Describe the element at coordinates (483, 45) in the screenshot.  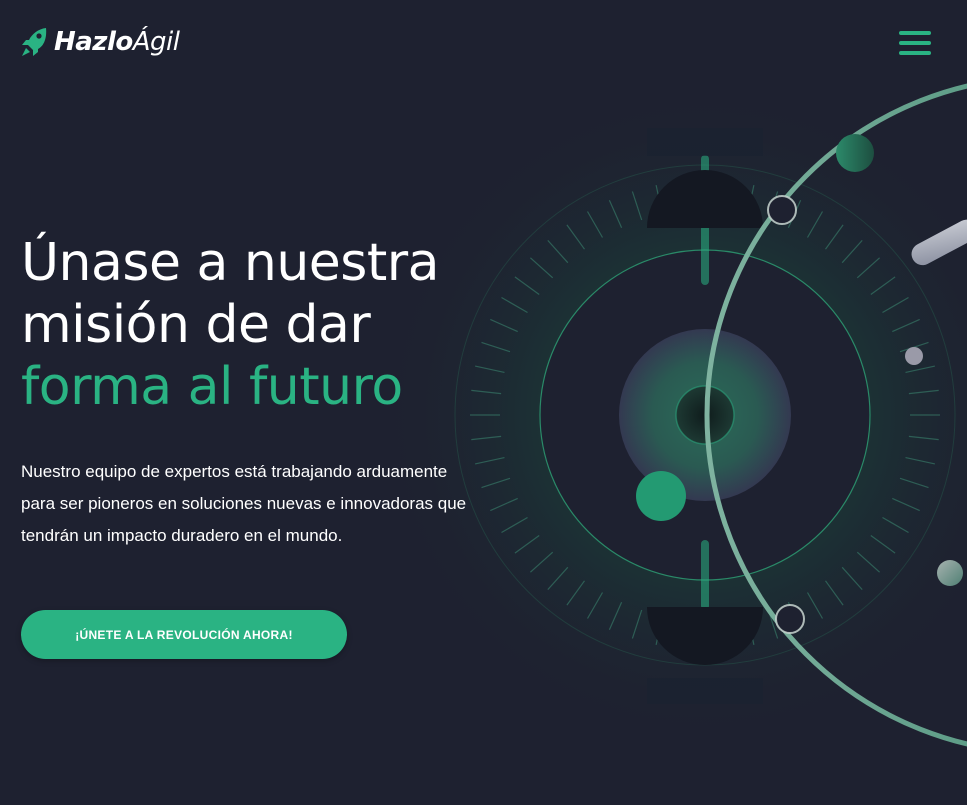
I see `site-header: HazloÁgil` at that location.